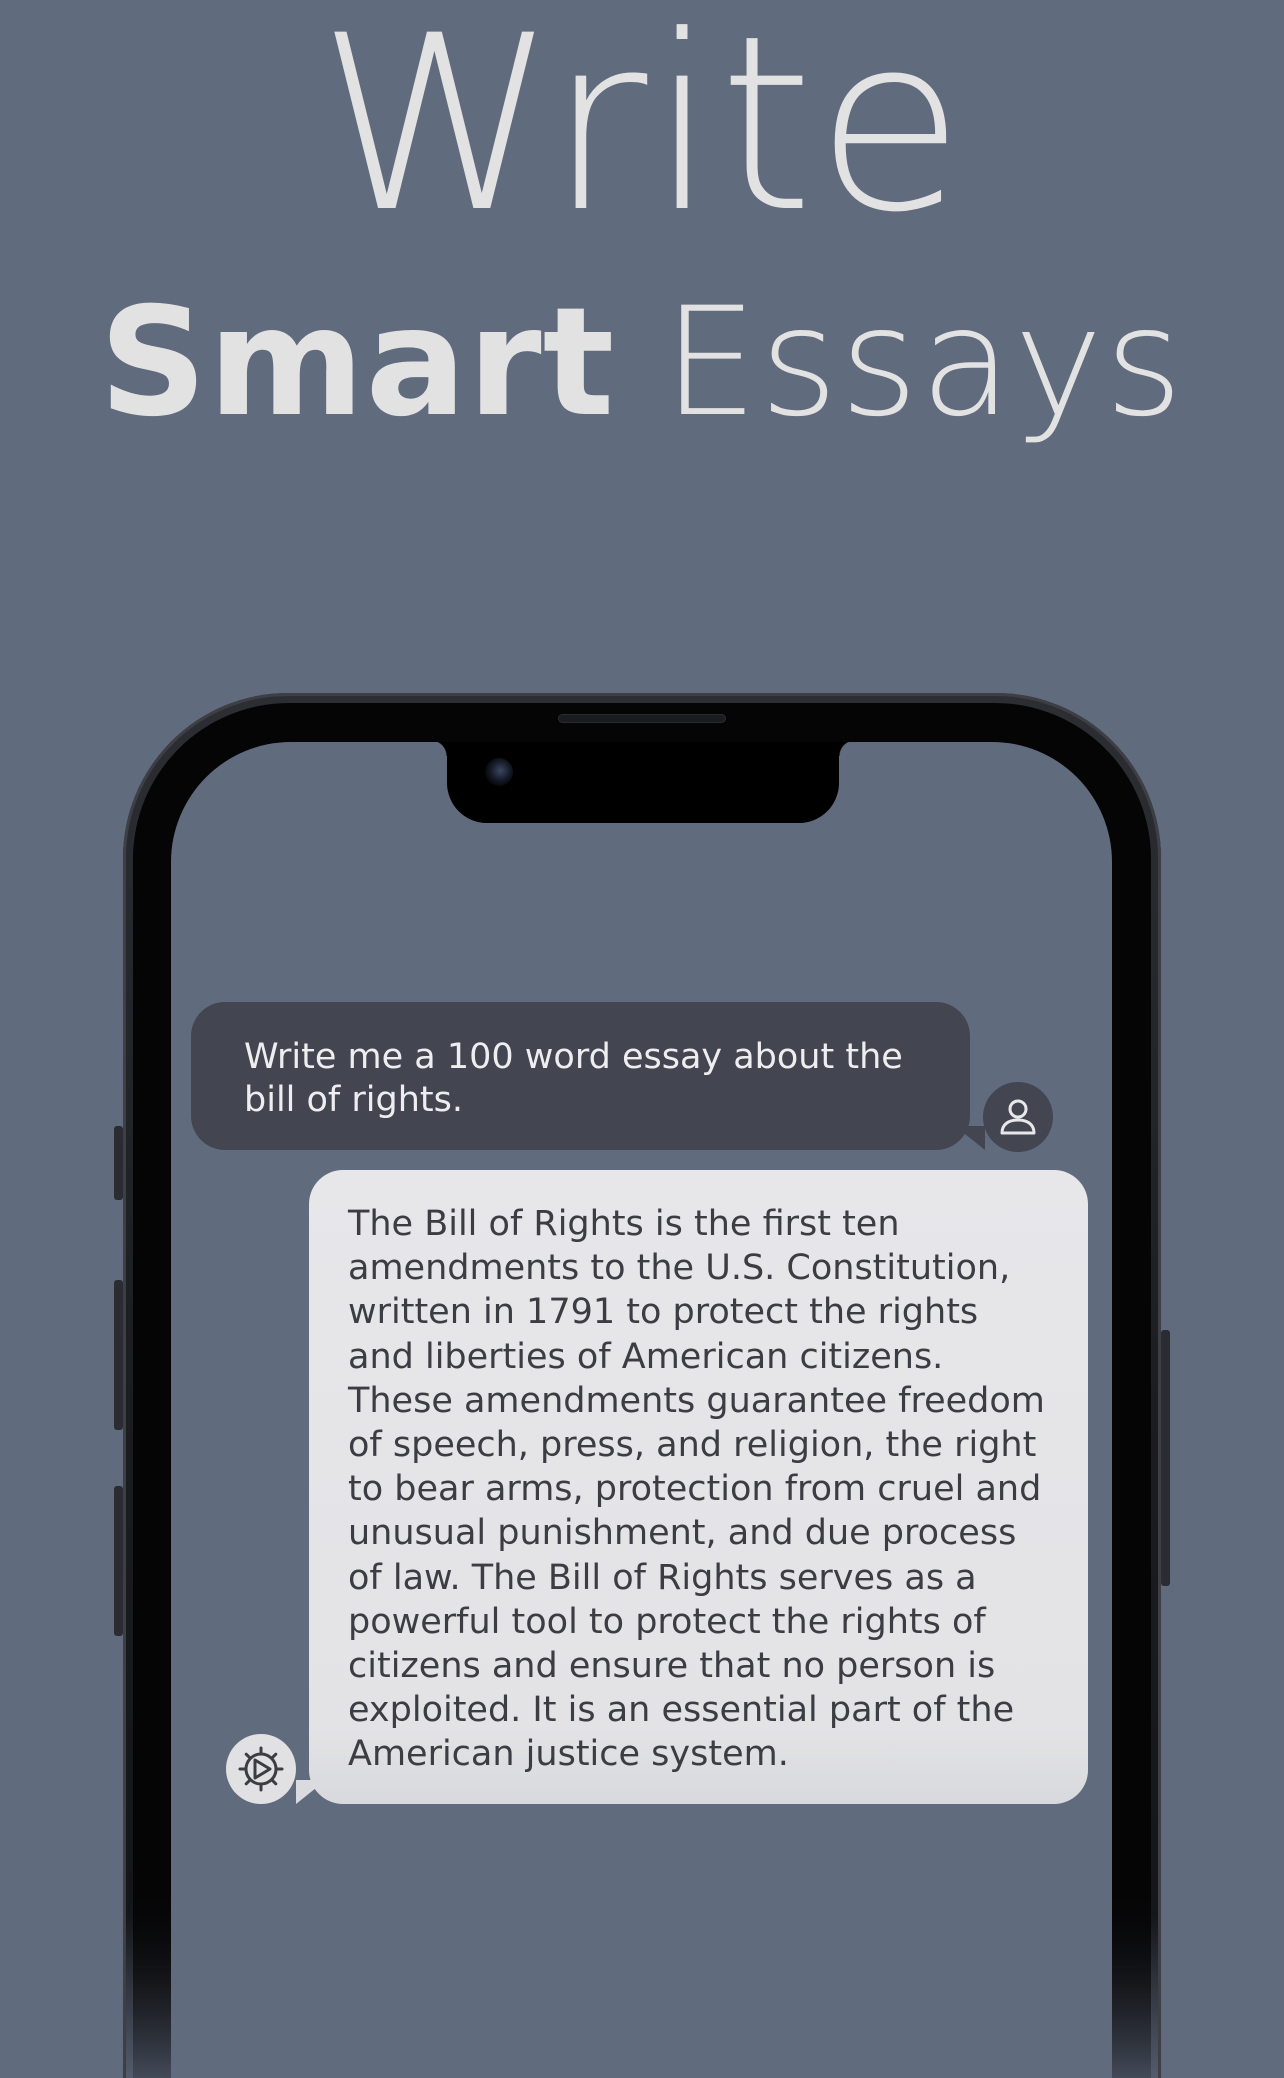  I want to click on headline-write: Write, so click(642, 133).